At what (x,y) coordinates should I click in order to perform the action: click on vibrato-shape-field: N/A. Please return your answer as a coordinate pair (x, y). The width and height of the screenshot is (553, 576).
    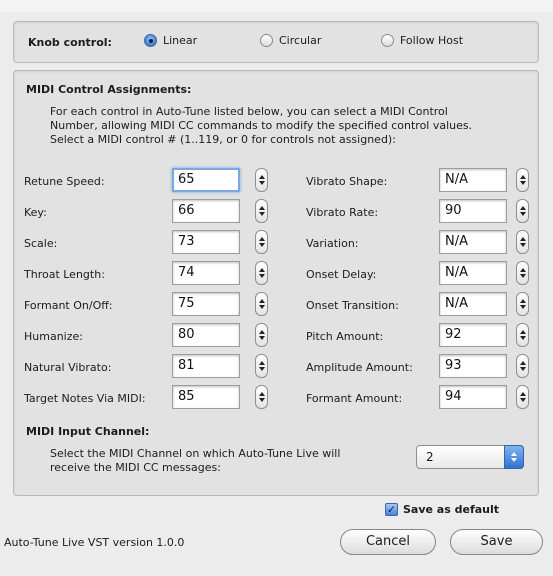
    Looking at the image, I should click on (473, 180).